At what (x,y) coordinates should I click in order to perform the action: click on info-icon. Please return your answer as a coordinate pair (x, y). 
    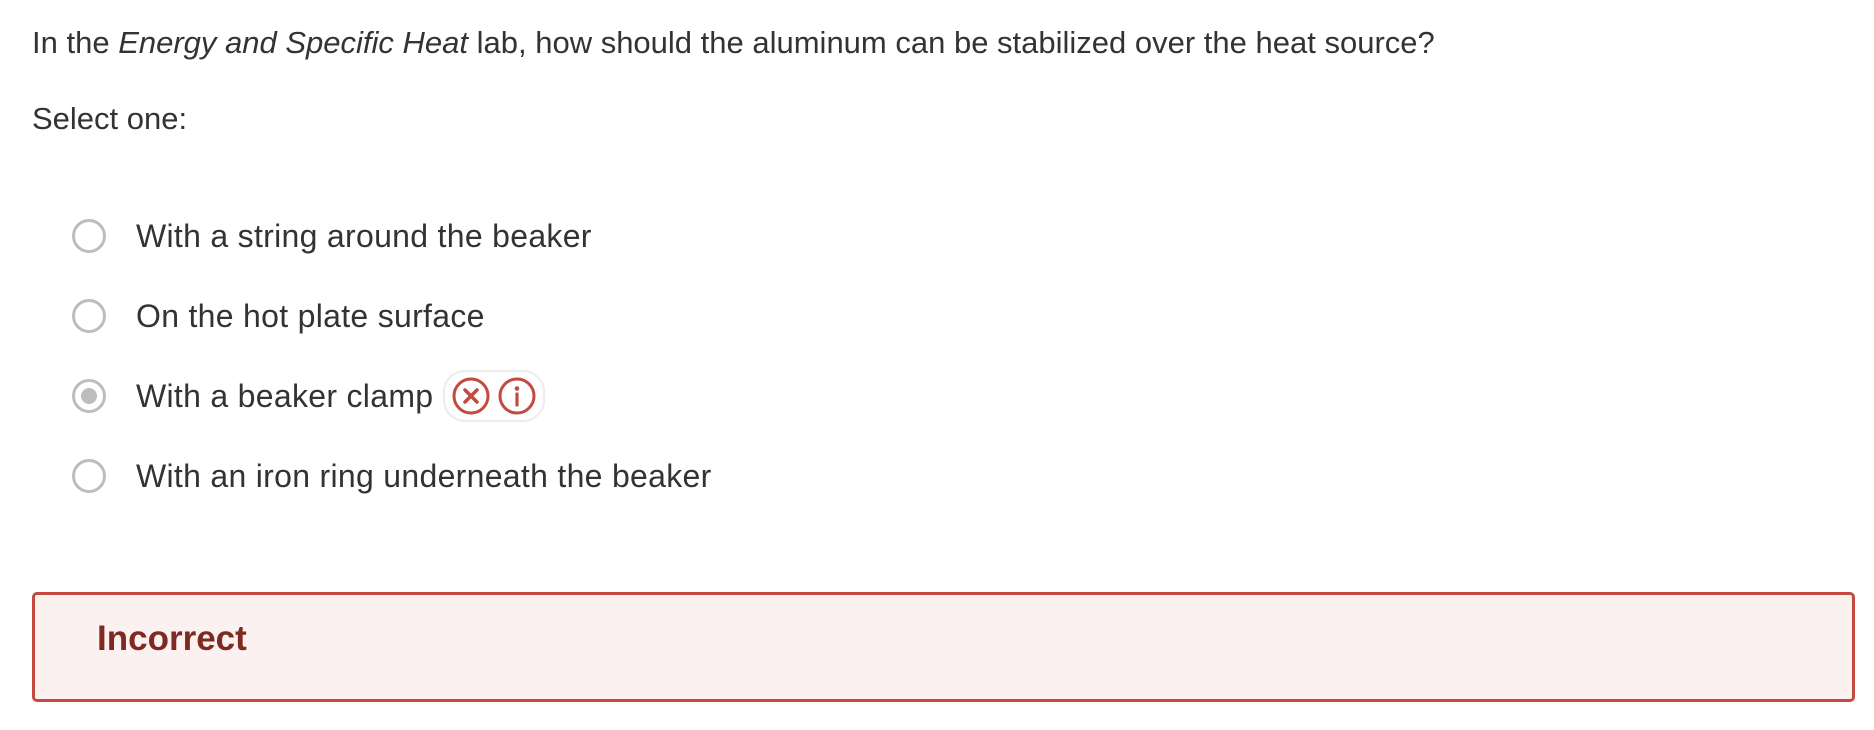
    Looking at the image, I should click on (517, 396).